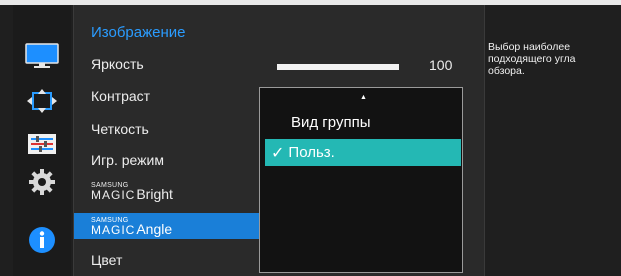  I want to click on monitor-icon, so click(42, 56).